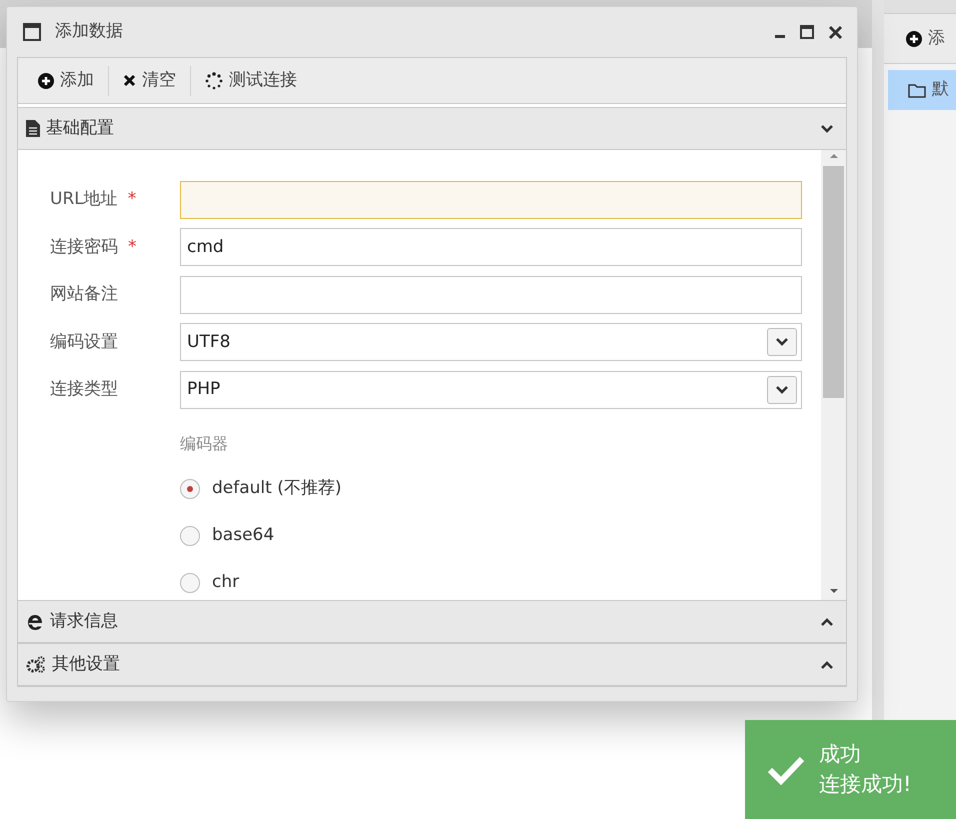  Describe the element at coordinates (840, 754) in the screenshot. I see `toast-title: 成功` at that location.